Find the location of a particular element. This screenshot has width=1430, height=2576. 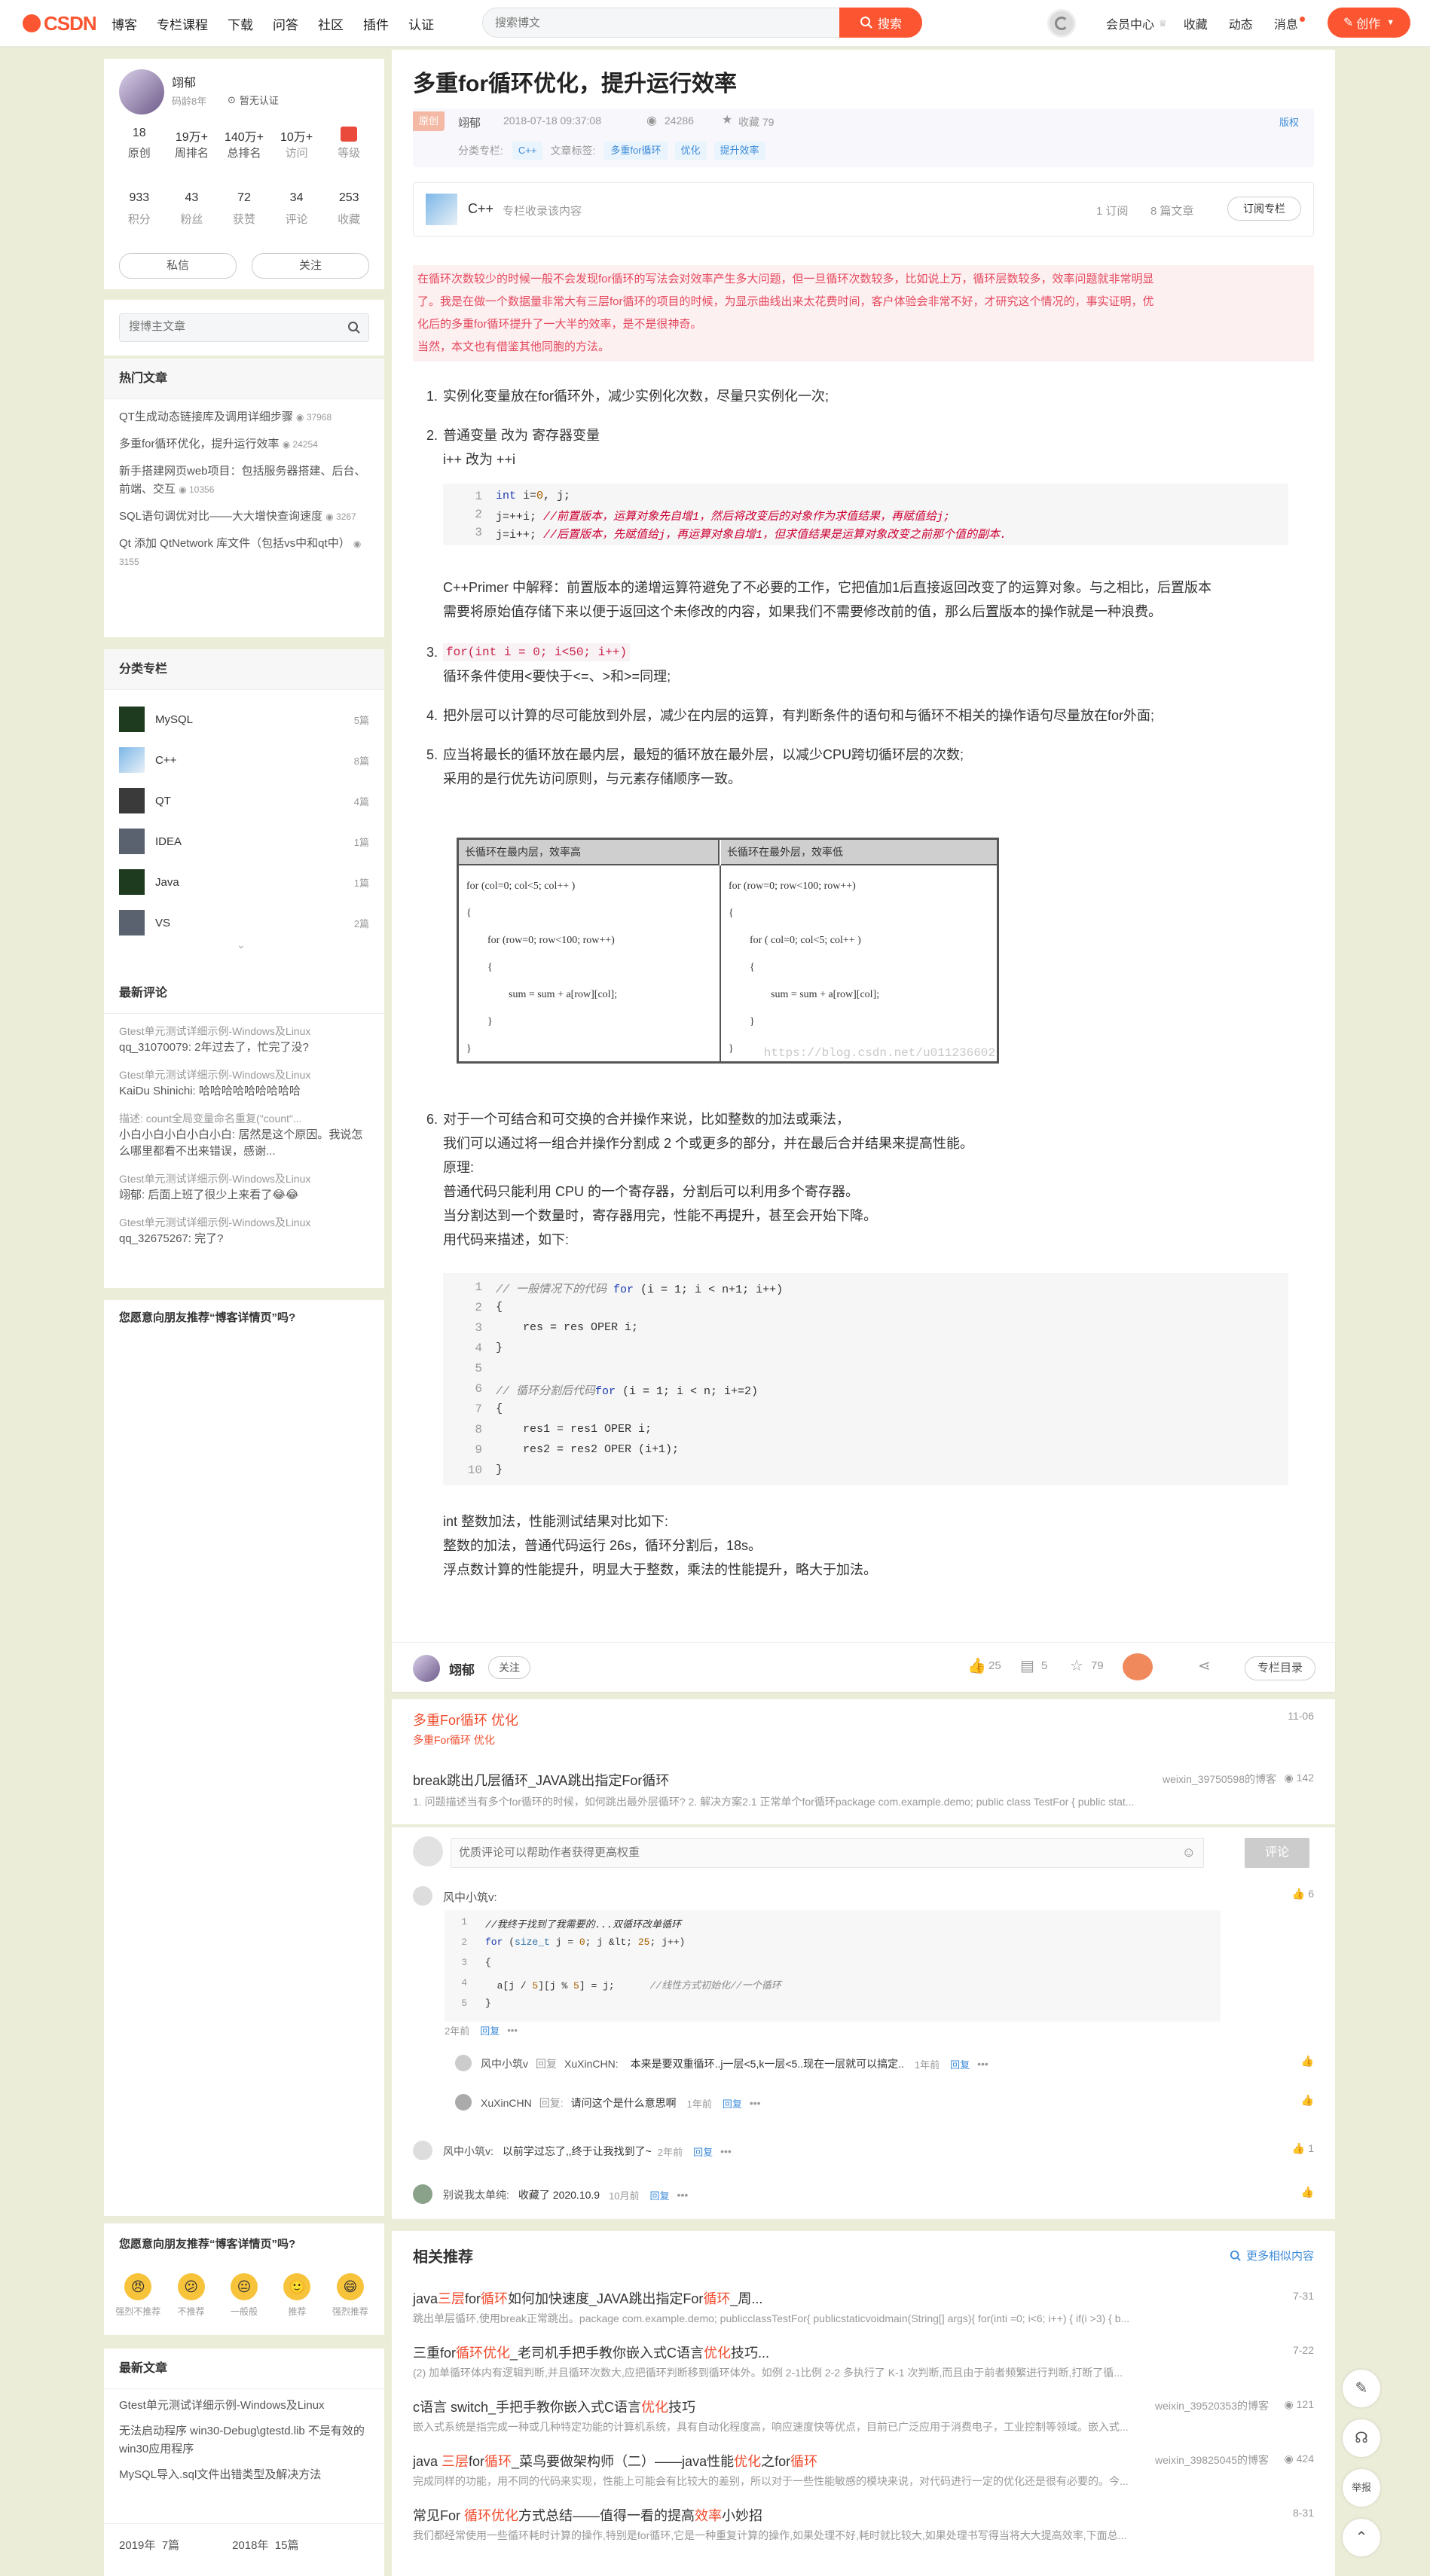

latest-article-item: Gtest单元测试详细示例-Windows及Linux is located at coordinates (244, 2406).